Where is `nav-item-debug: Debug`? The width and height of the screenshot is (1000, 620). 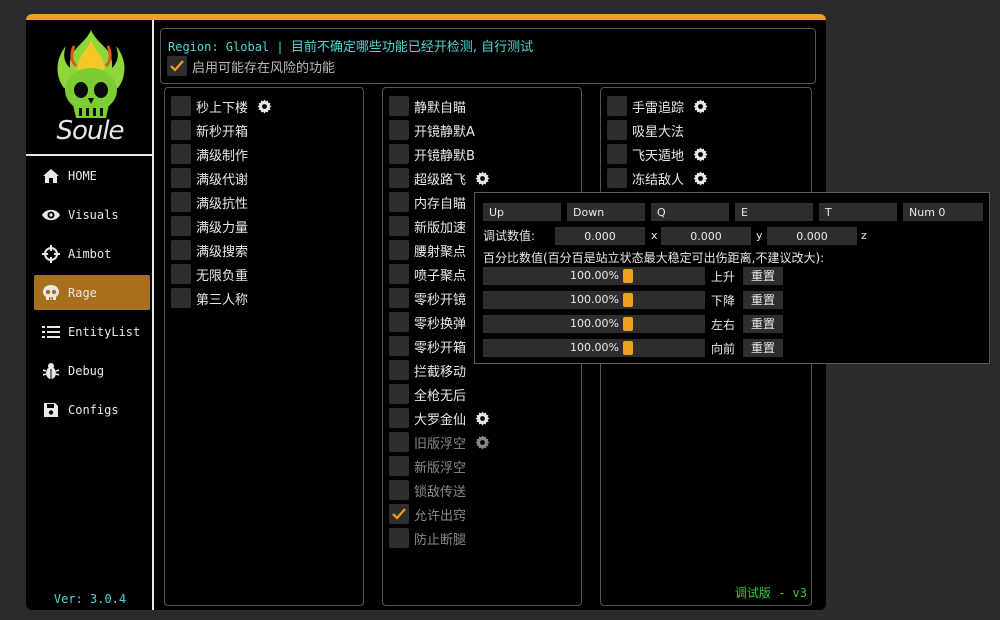 nav-item-debug: Debug is located at coordinates (92, 370).